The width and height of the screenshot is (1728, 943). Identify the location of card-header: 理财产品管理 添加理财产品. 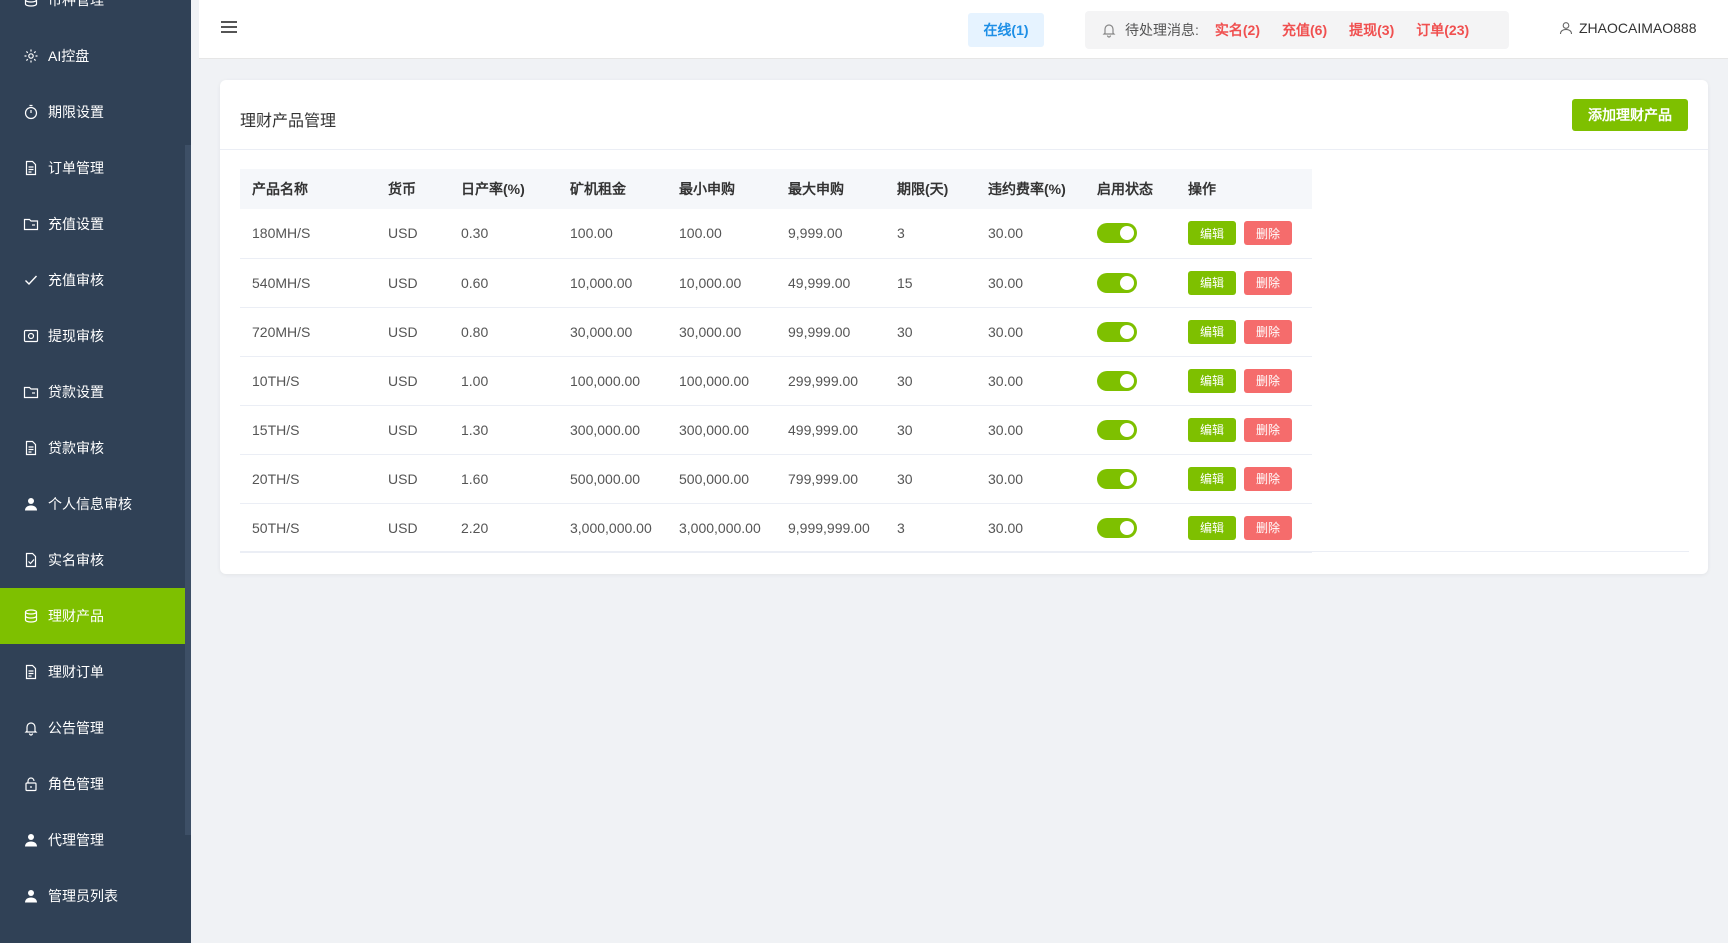
(964, 115).